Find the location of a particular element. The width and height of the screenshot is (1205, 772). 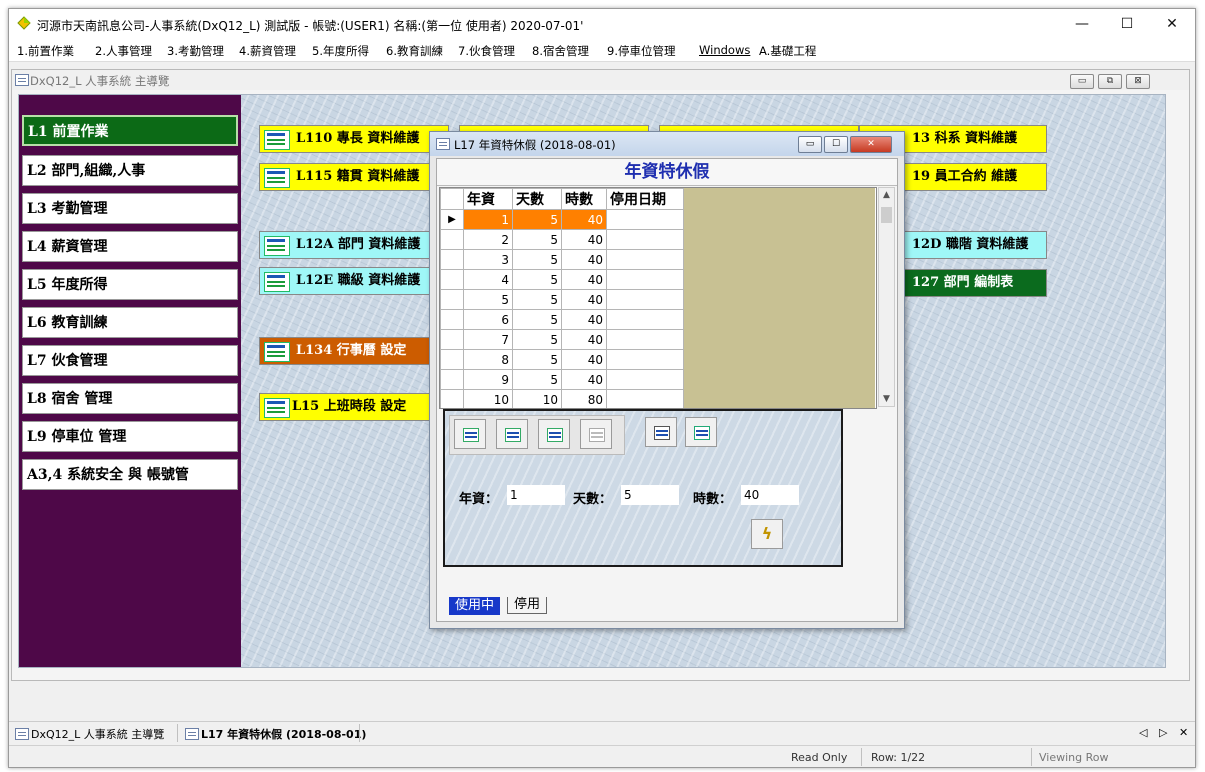

table-row: 8 5 40 is located at coordinates (562, 359).